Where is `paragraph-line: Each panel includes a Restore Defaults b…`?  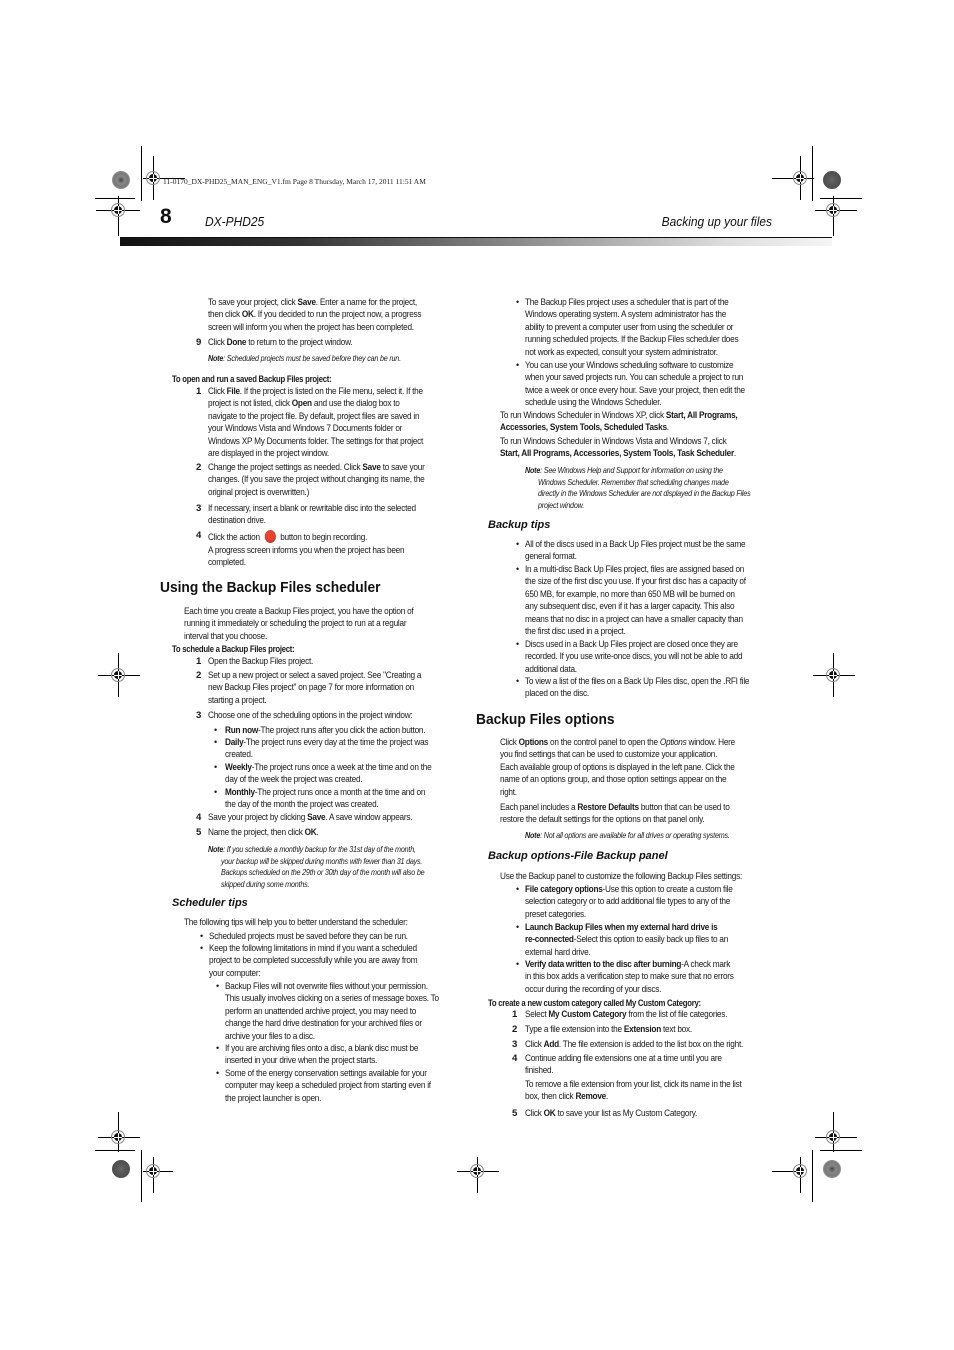
paragraph-line: Each panel includes a Restore Defaults b… is located at coordinates (615, 808).